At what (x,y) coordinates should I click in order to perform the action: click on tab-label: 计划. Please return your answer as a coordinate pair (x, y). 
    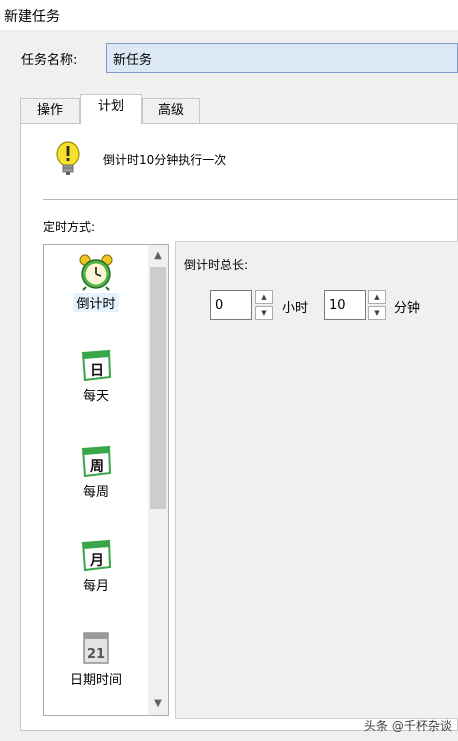
    Looking at the image, I should click on (110, 106).